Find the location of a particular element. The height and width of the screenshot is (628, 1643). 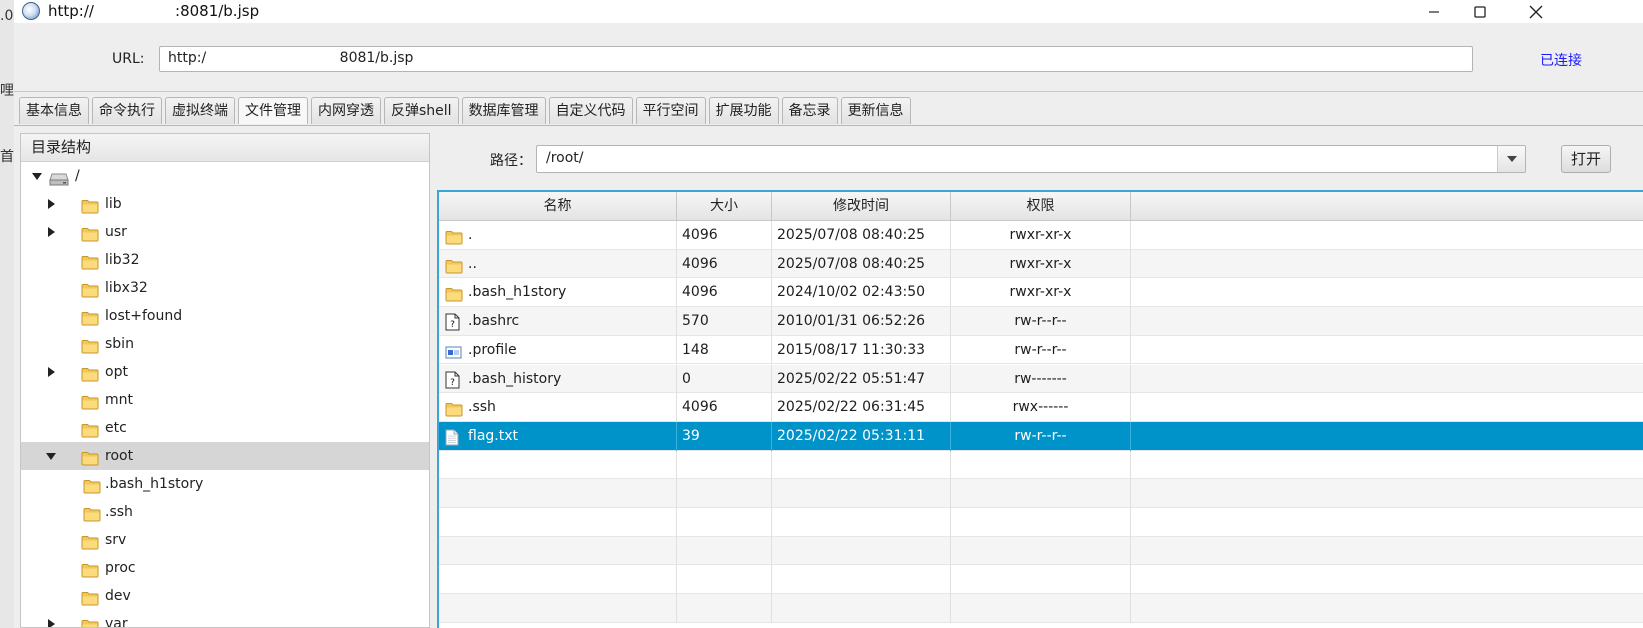

tree-item: lib is located at coordinates (225, 204).